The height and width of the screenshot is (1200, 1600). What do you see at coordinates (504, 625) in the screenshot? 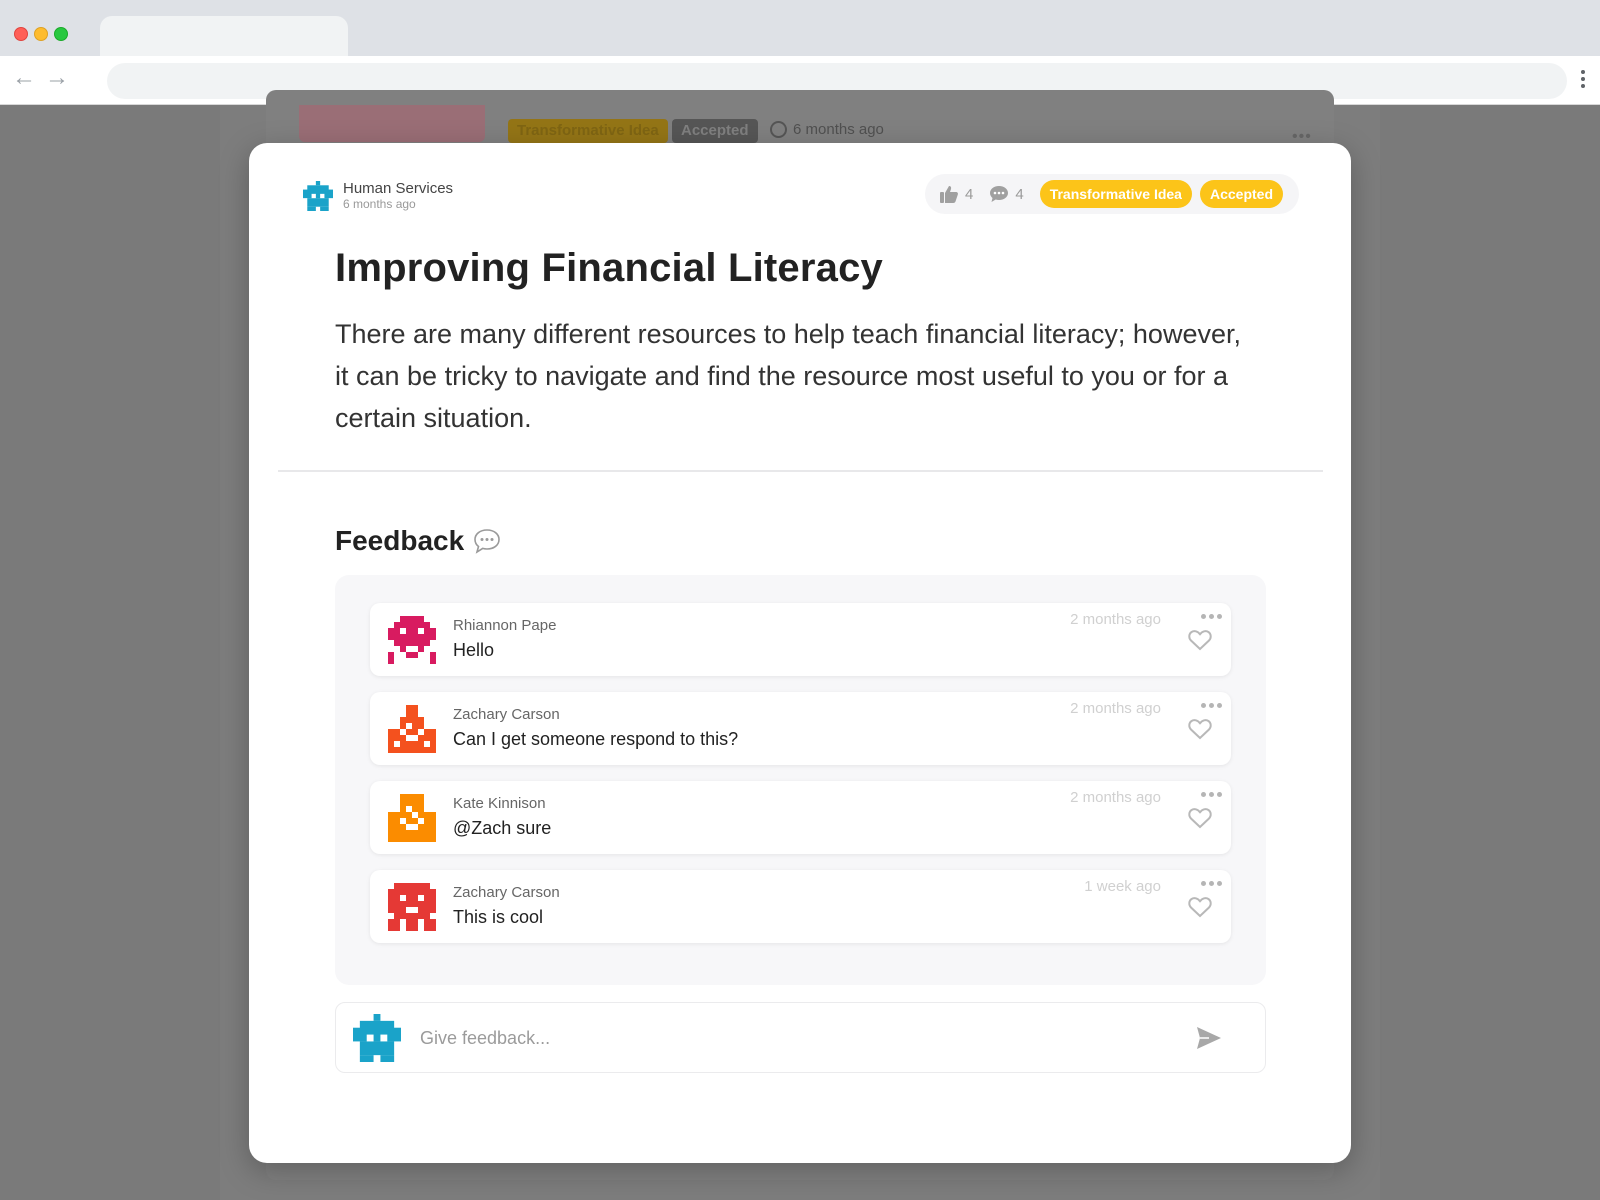
I see `comment-author: Rhiannon Pape` at bounding box center [504, 625].